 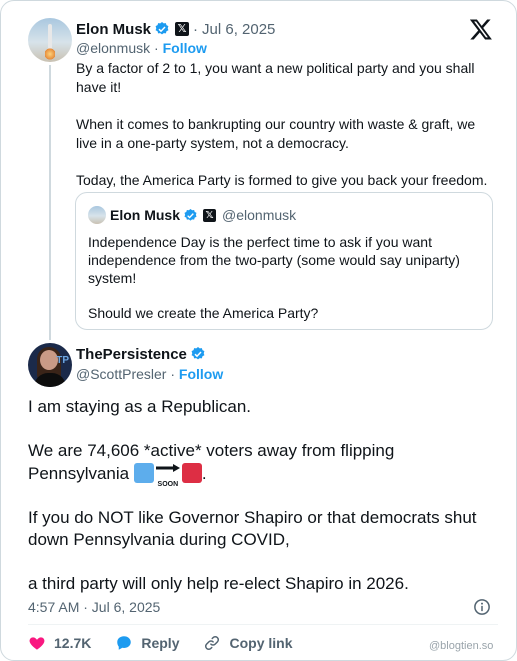 What do you see at coordinates (261, 643) in the screenshot?
I see `copy-link-label: Copy link` at bounding box center [261, 643].